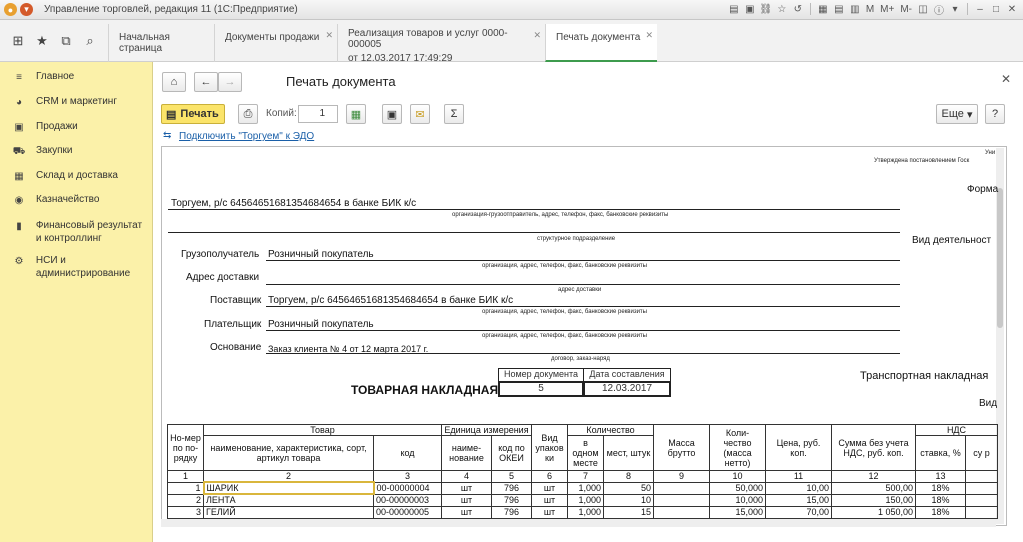  What do you see at coordinates (19, 226) in the screenshot?
I see `chart-icon: ▮` at bounding box center [19, 226].